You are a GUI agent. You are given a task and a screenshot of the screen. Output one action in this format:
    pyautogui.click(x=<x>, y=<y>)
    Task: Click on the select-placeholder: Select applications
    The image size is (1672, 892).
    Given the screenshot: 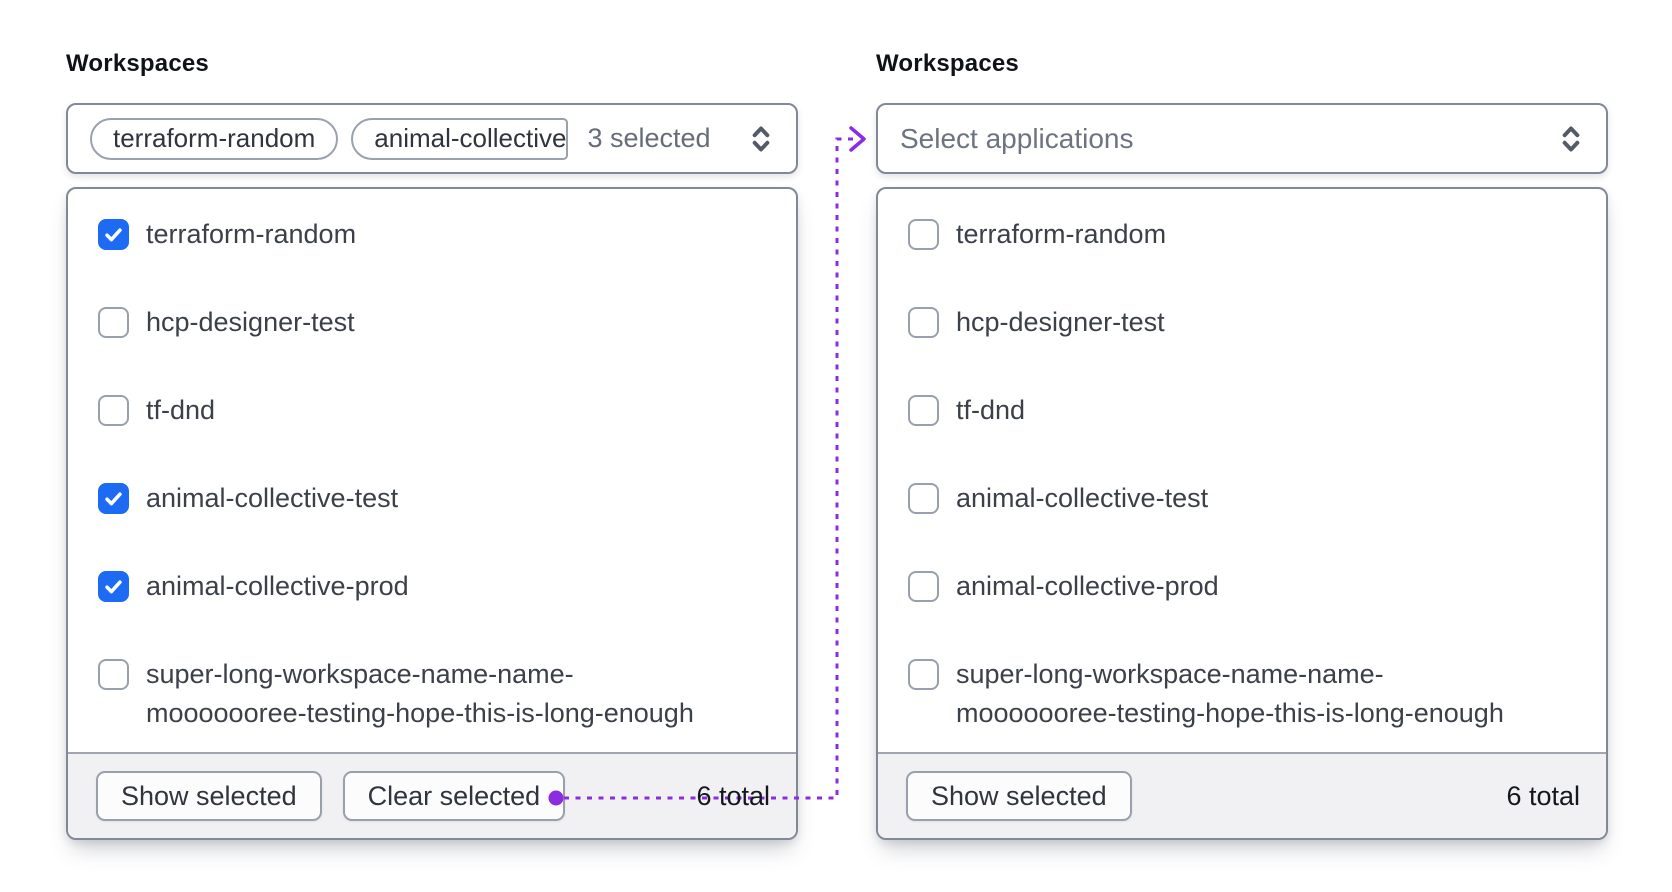 What is the action you would take?
    pyautogui.click(x=1017, y=138)
    